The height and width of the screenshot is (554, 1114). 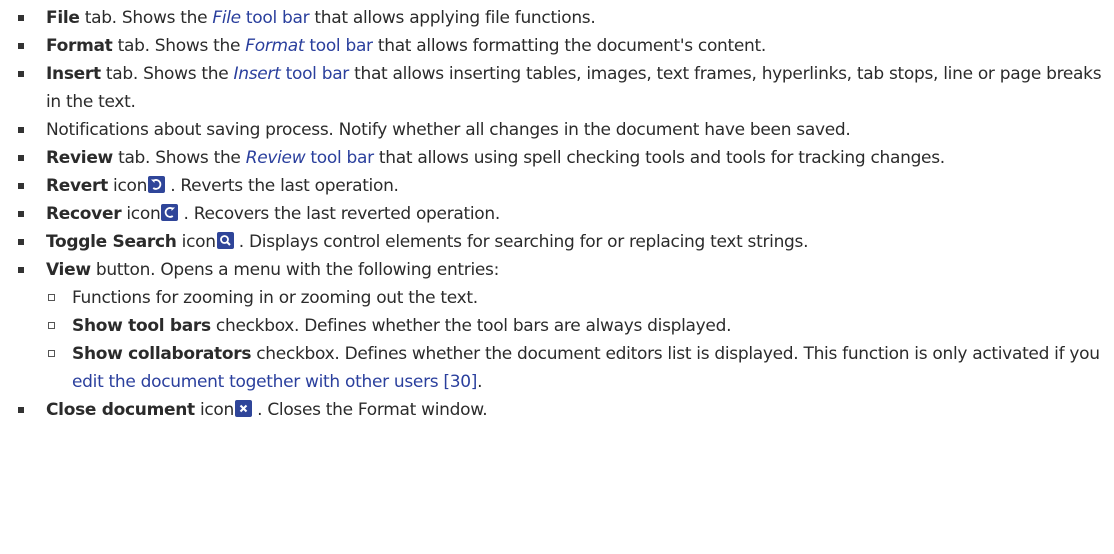 What do you see at coordinates (162, 354) in the screenshot?
I see `term-show-collaborators: Show collaborators` at bounding box center [162, 354].